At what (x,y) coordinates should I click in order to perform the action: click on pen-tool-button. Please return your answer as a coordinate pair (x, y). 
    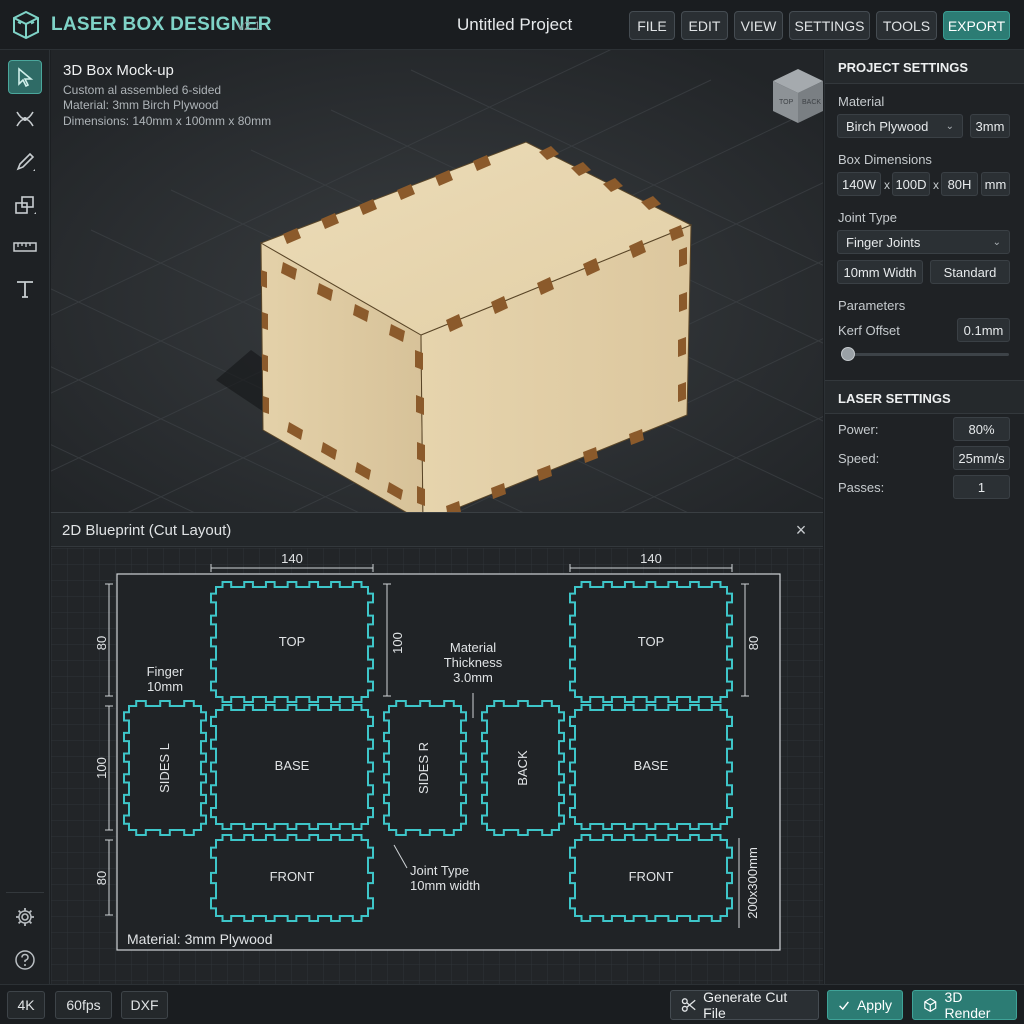
    Looking at the image, I should click on (25, 162).